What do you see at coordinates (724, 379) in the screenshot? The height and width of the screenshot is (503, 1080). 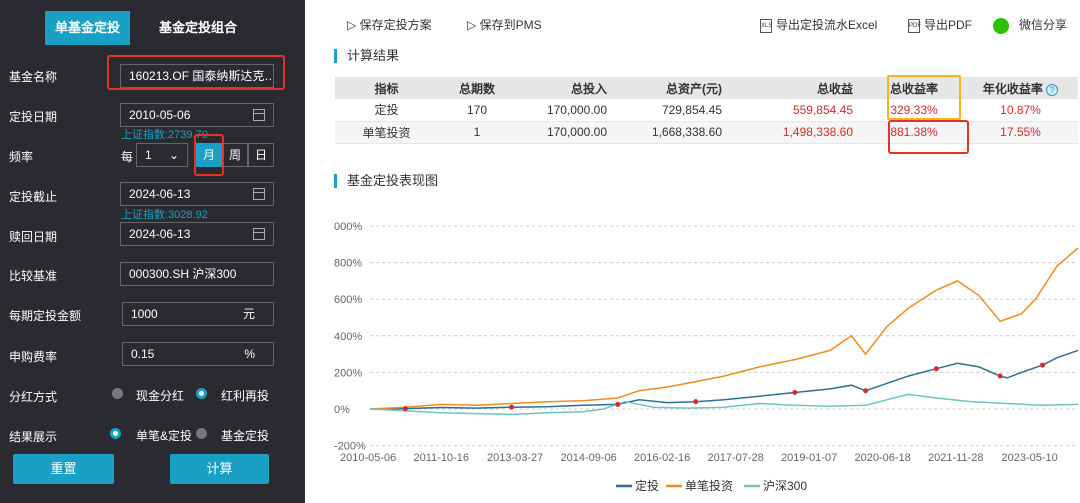 I see `series-line-dca` at bounding box center [724, 379].